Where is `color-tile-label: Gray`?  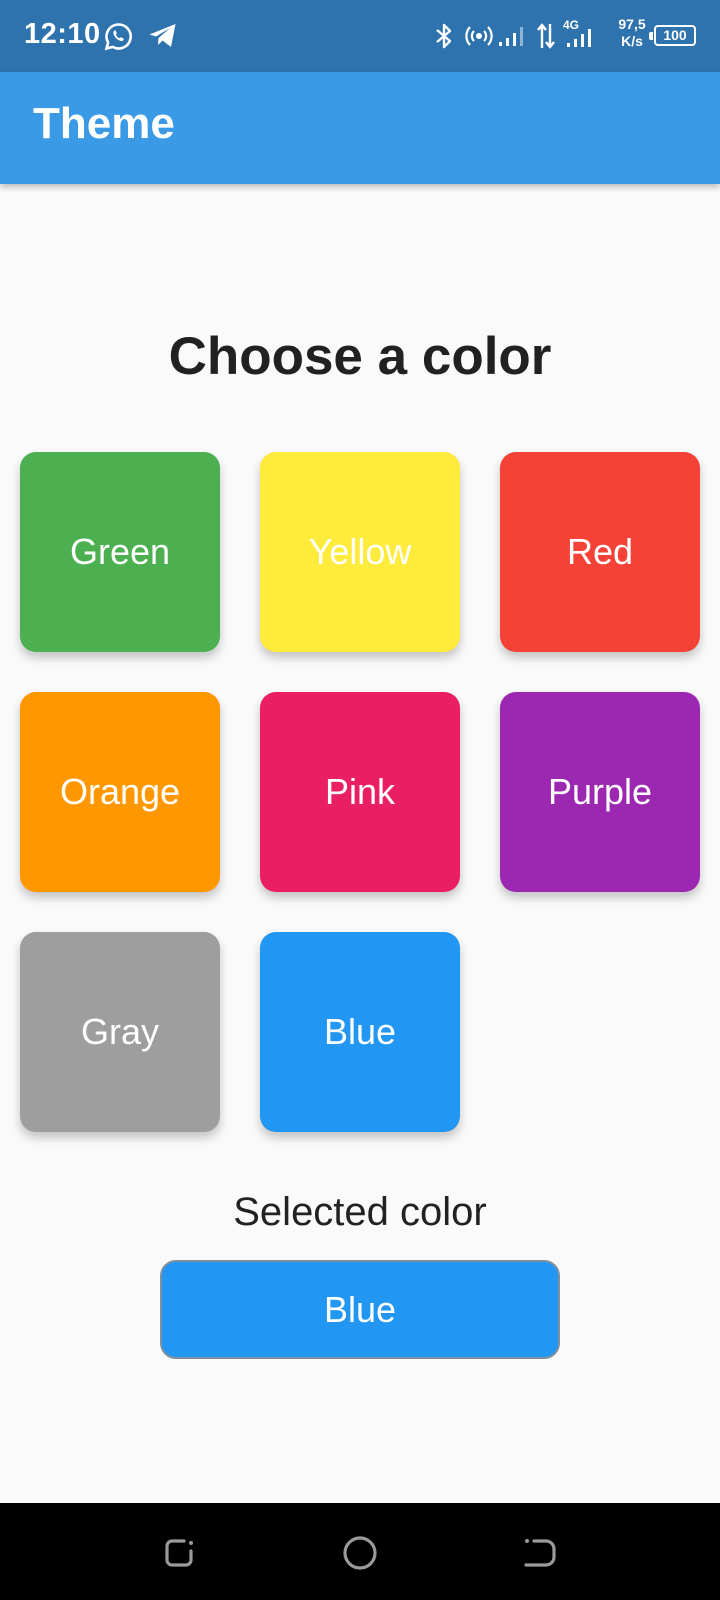 color-tile-label: Gray is located at coordinates (119, 1031).